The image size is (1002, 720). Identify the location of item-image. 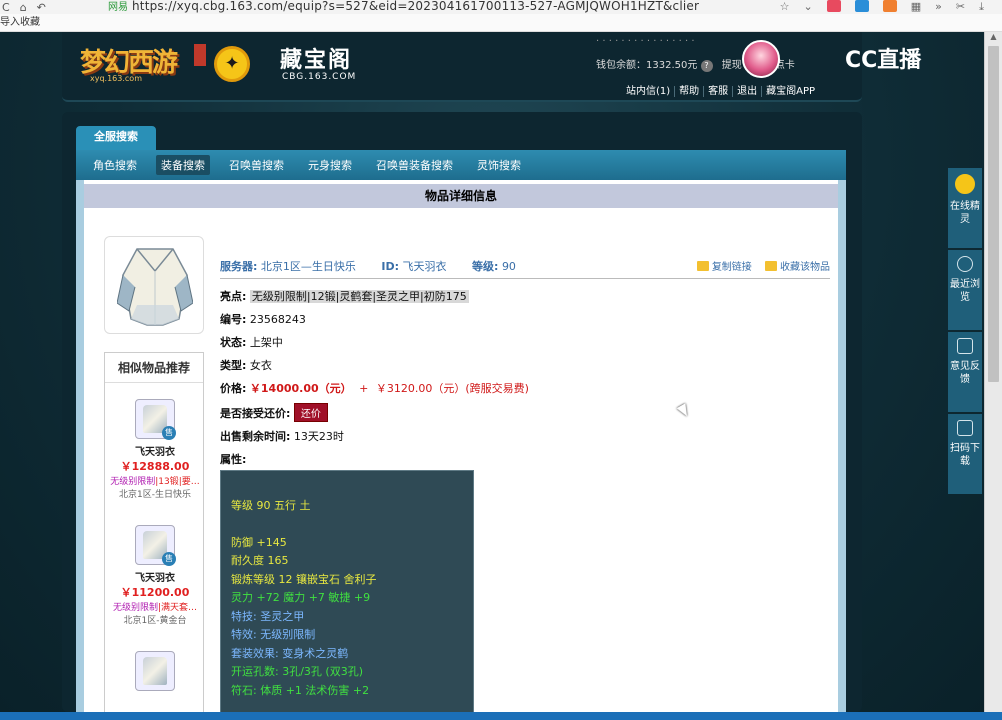
(154, 285).